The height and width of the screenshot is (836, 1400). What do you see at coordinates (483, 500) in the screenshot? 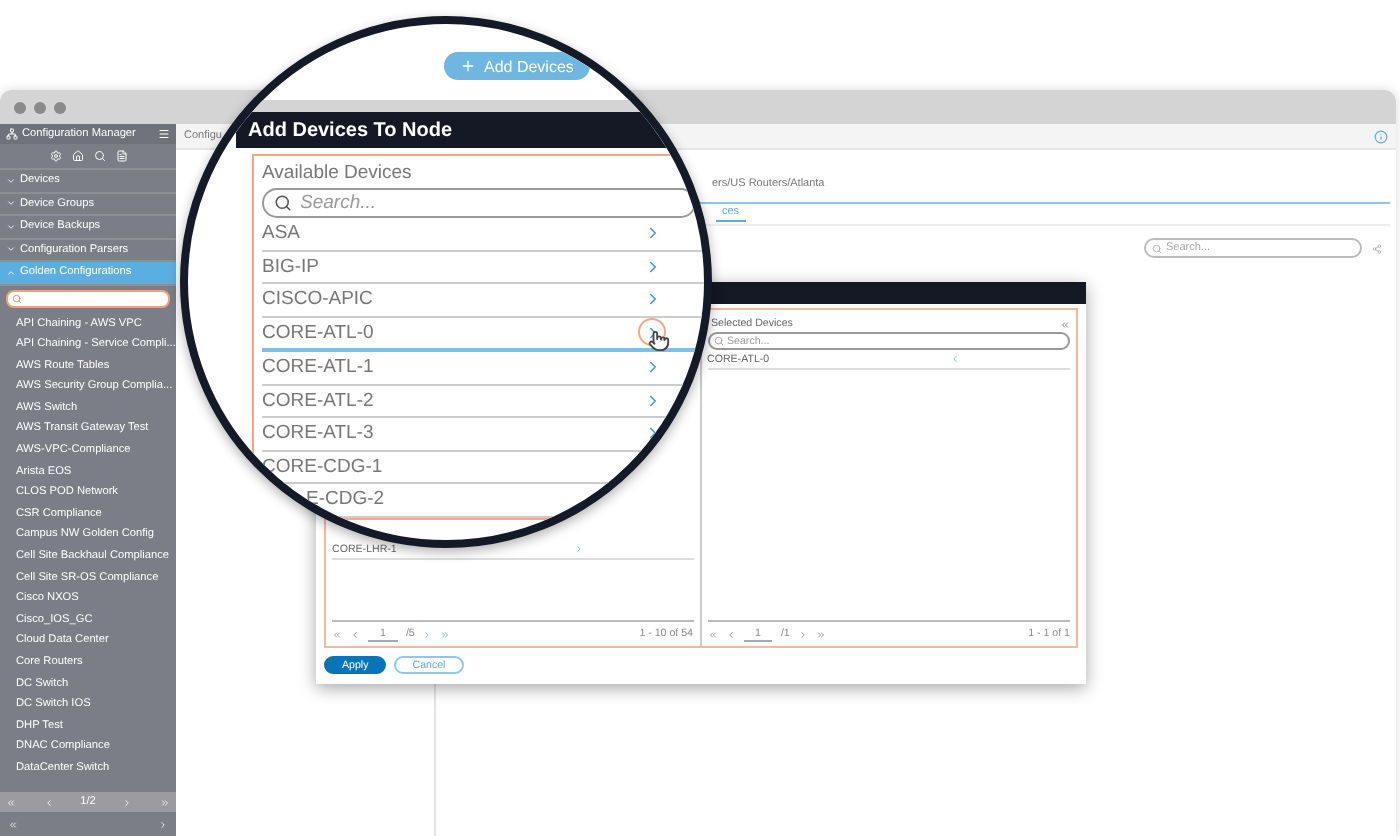
I see `device-row: E-CDG-2` at bounding box center [483, 500].